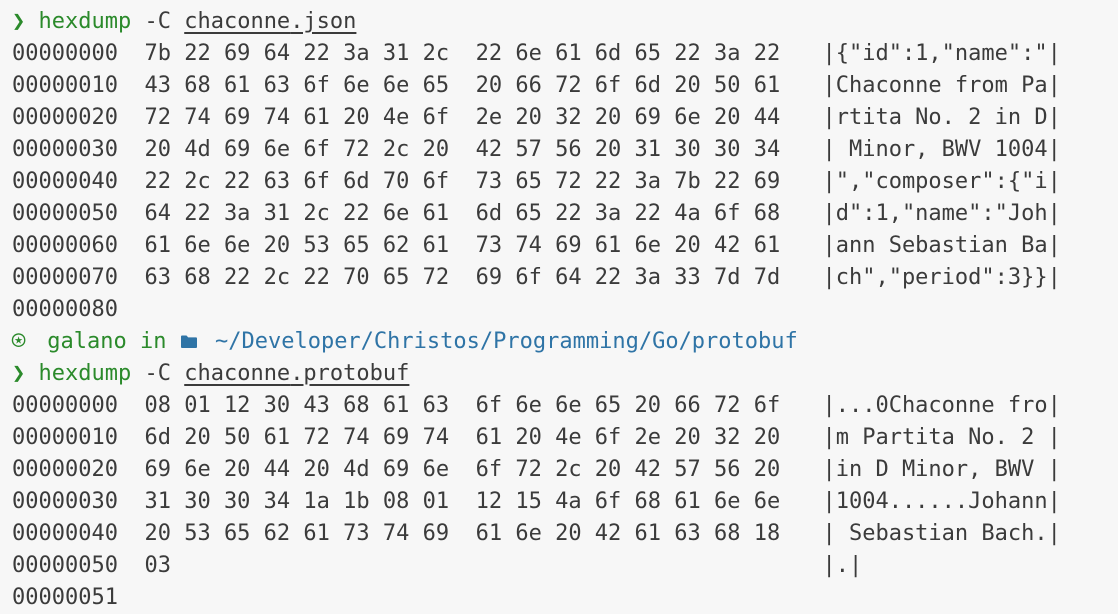 This screenshot has height=614, width=1118. What do you see at coordinates (65, 277) in the screenshot?
I see `hex-offset: 00000070` at bounding box center [65, 277].